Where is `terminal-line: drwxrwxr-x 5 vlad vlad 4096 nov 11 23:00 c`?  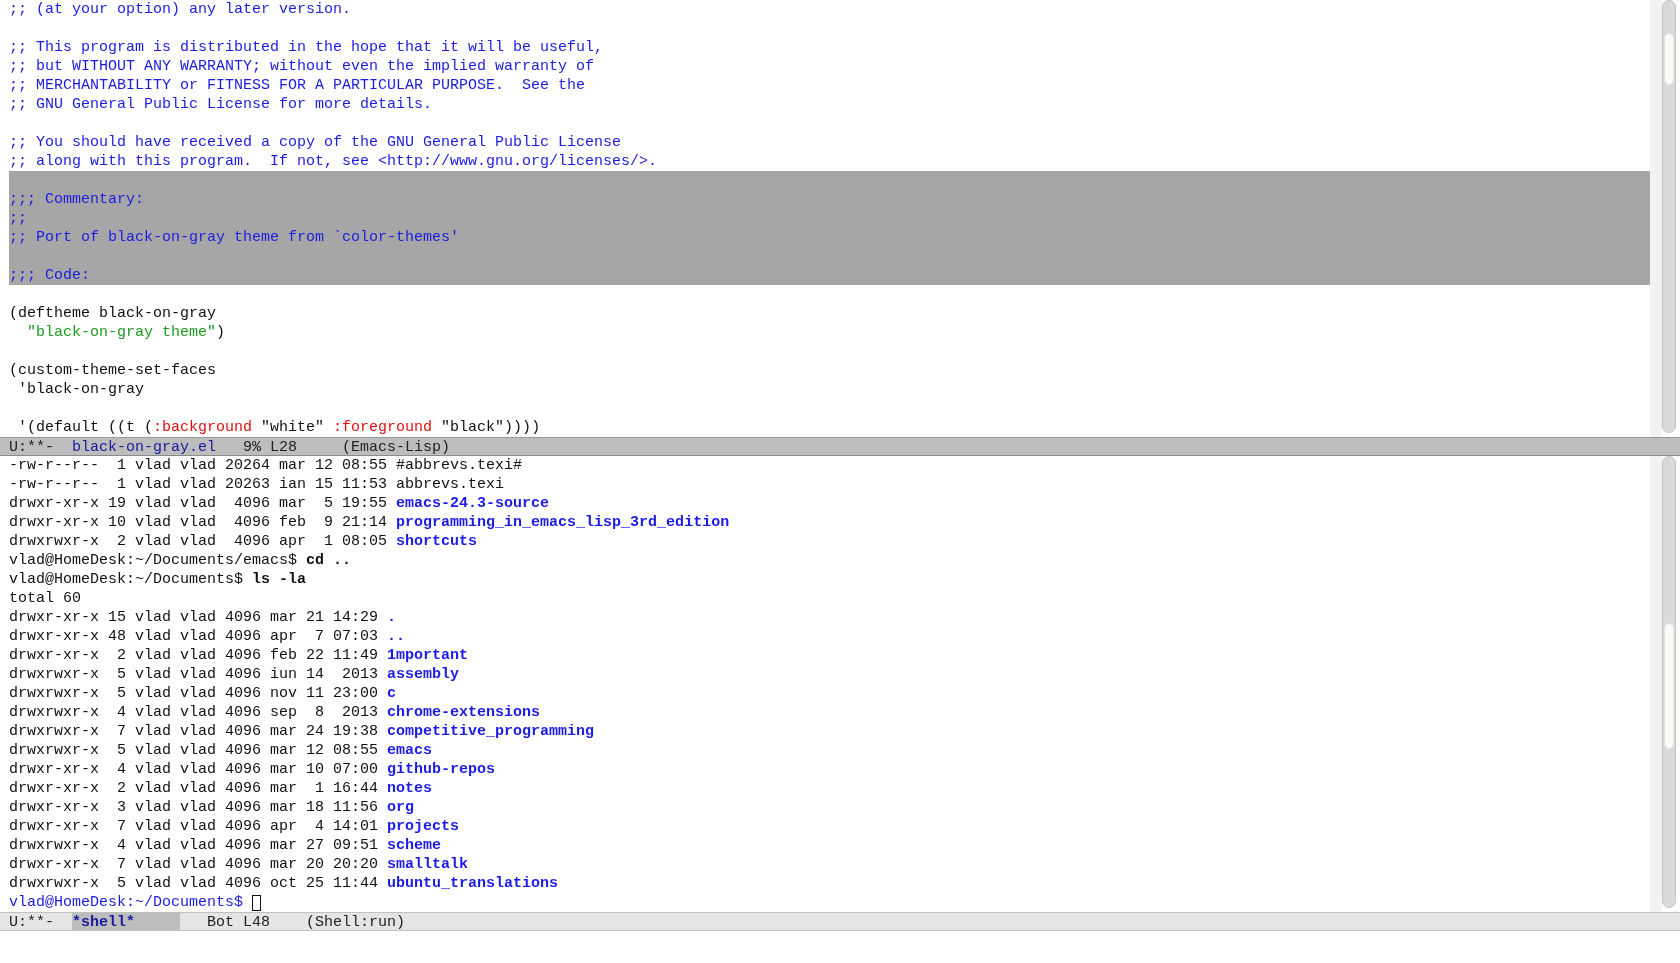 terminal-line: drwxrwxr-x 5 vlad vlad 4096 nov 11 23:00 c is located at coordinates (203, 693).